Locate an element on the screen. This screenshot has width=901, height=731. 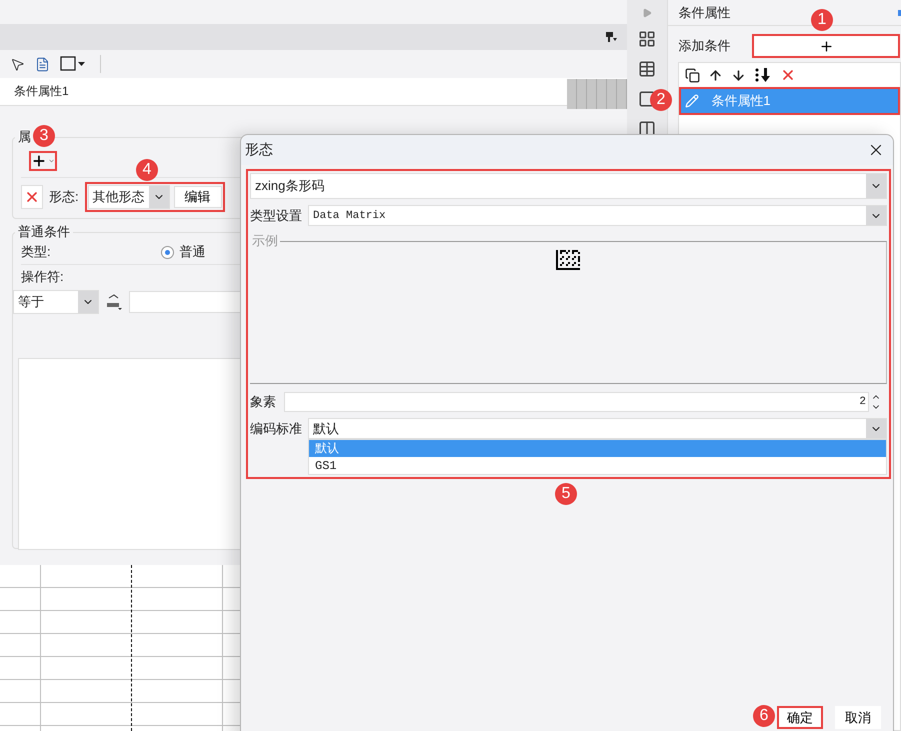
edit-button: 编辑 is located at coordinates (198, 197).